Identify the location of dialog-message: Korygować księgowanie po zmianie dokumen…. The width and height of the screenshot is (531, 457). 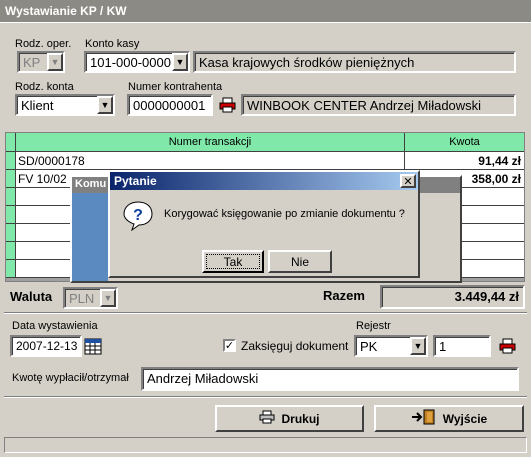
(284, 214).